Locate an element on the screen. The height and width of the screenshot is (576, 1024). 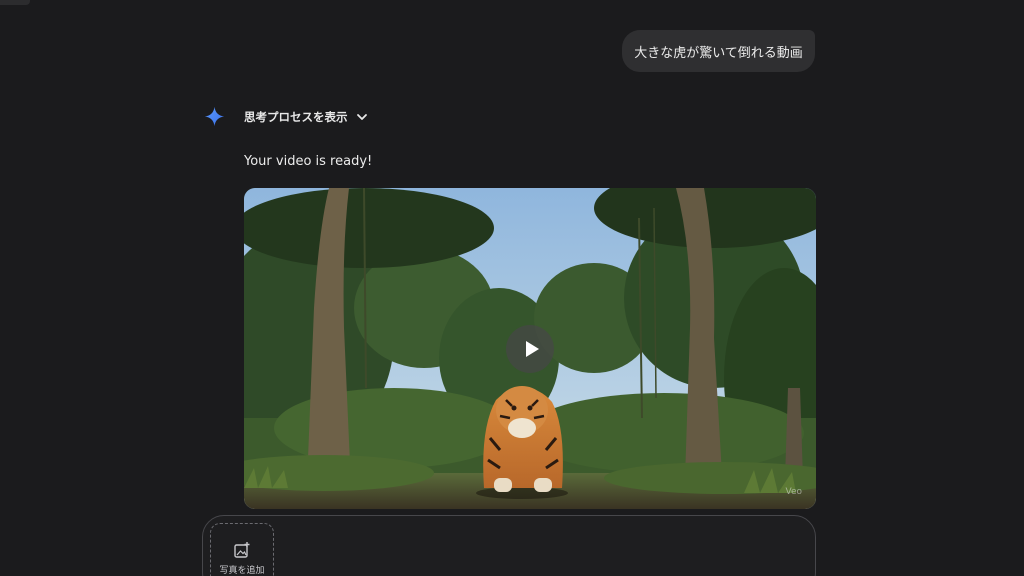
user-prompt-bubble: 大きな虎が驚いて倒れる動画 is located at coordinates (718, 51).